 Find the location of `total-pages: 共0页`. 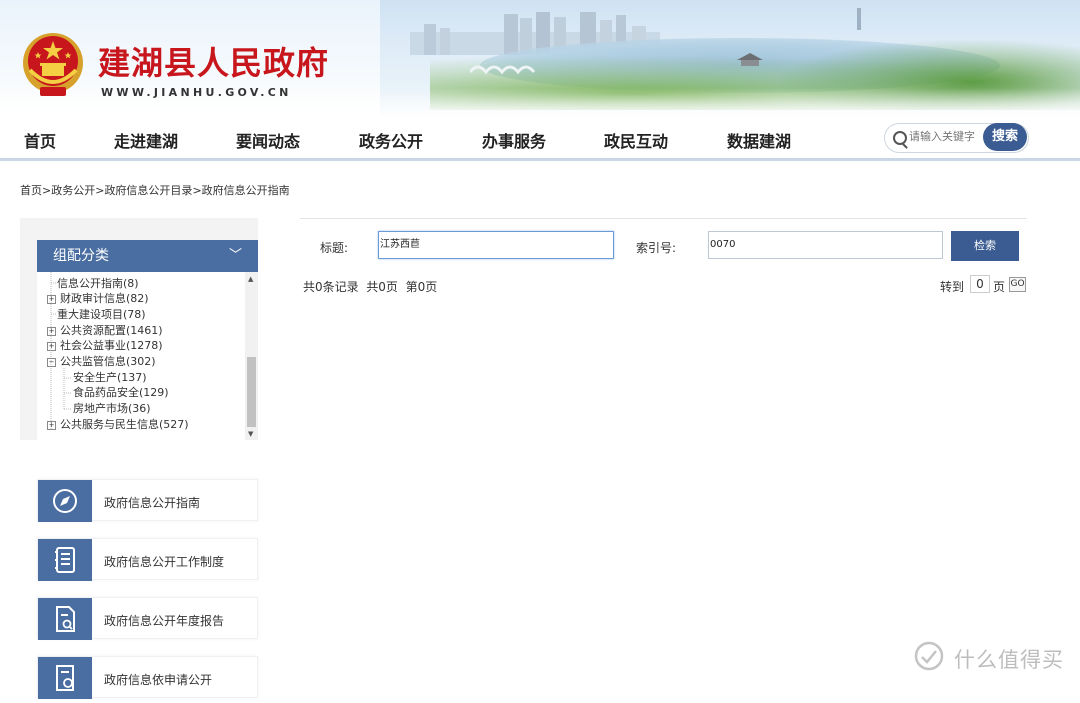

total-pages: 共0页 is located at coordinates (382, 287).